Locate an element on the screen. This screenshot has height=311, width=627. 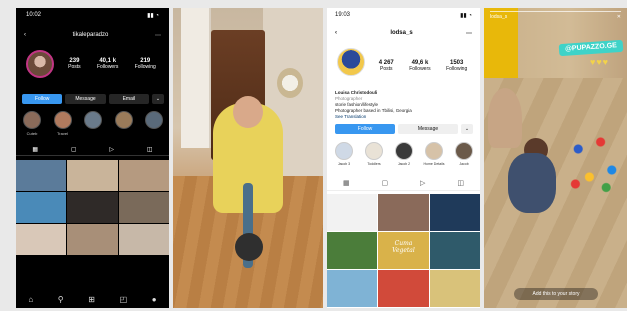
status-time: 19:03 is located at coordinates (343, 15).